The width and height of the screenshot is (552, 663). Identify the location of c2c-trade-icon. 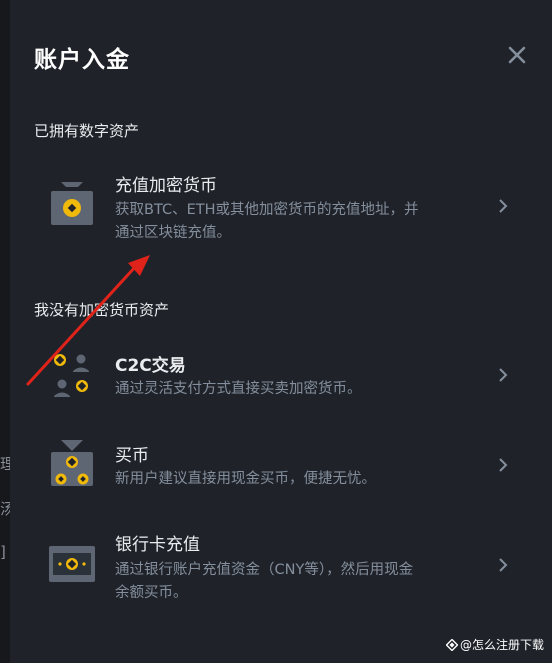
(71, 375).